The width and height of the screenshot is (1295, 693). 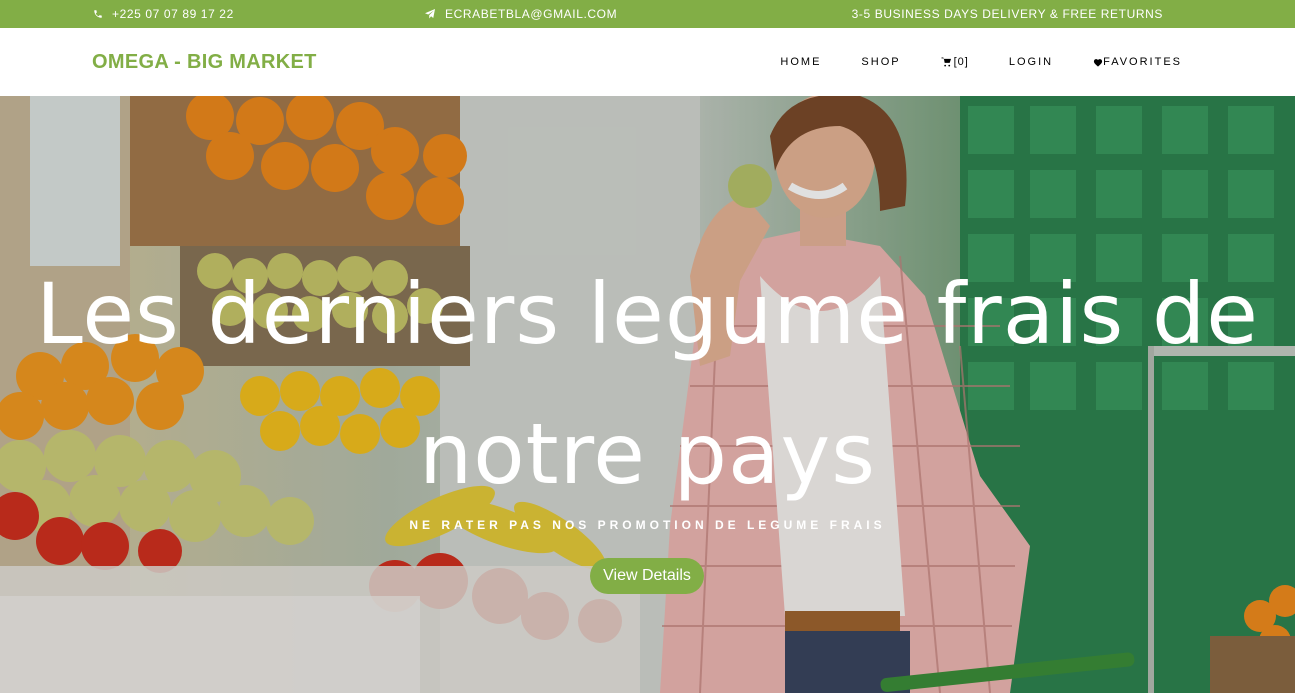 I want to click on email-address: ecrabetbla@gmail.com, so click(x=531, y=14).